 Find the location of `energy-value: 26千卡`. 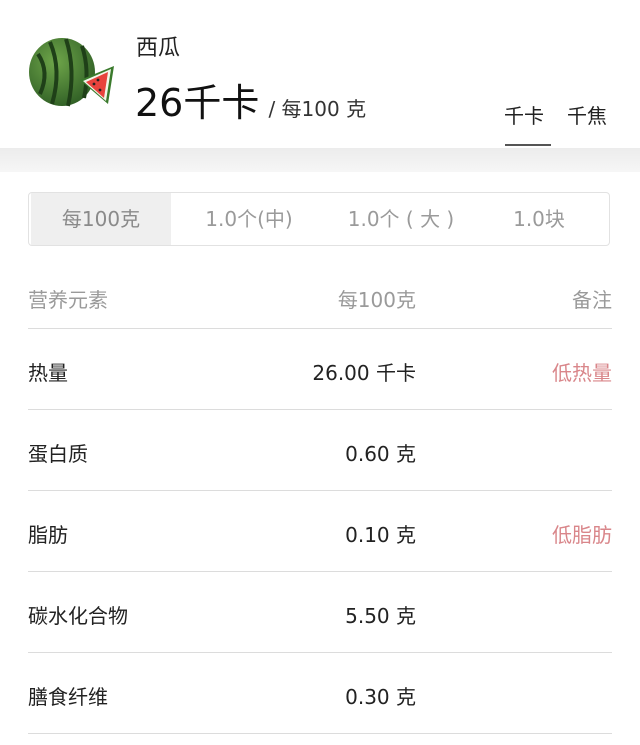

energy-value: 26千卡 is located at coordinates (197, 103).